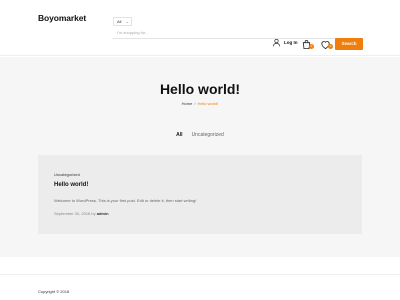 The height and width of the screenshot is (300, 400). Describe the element at coordinates (307, 43) in the screenshot. I see `cart-button: 0` at that location.